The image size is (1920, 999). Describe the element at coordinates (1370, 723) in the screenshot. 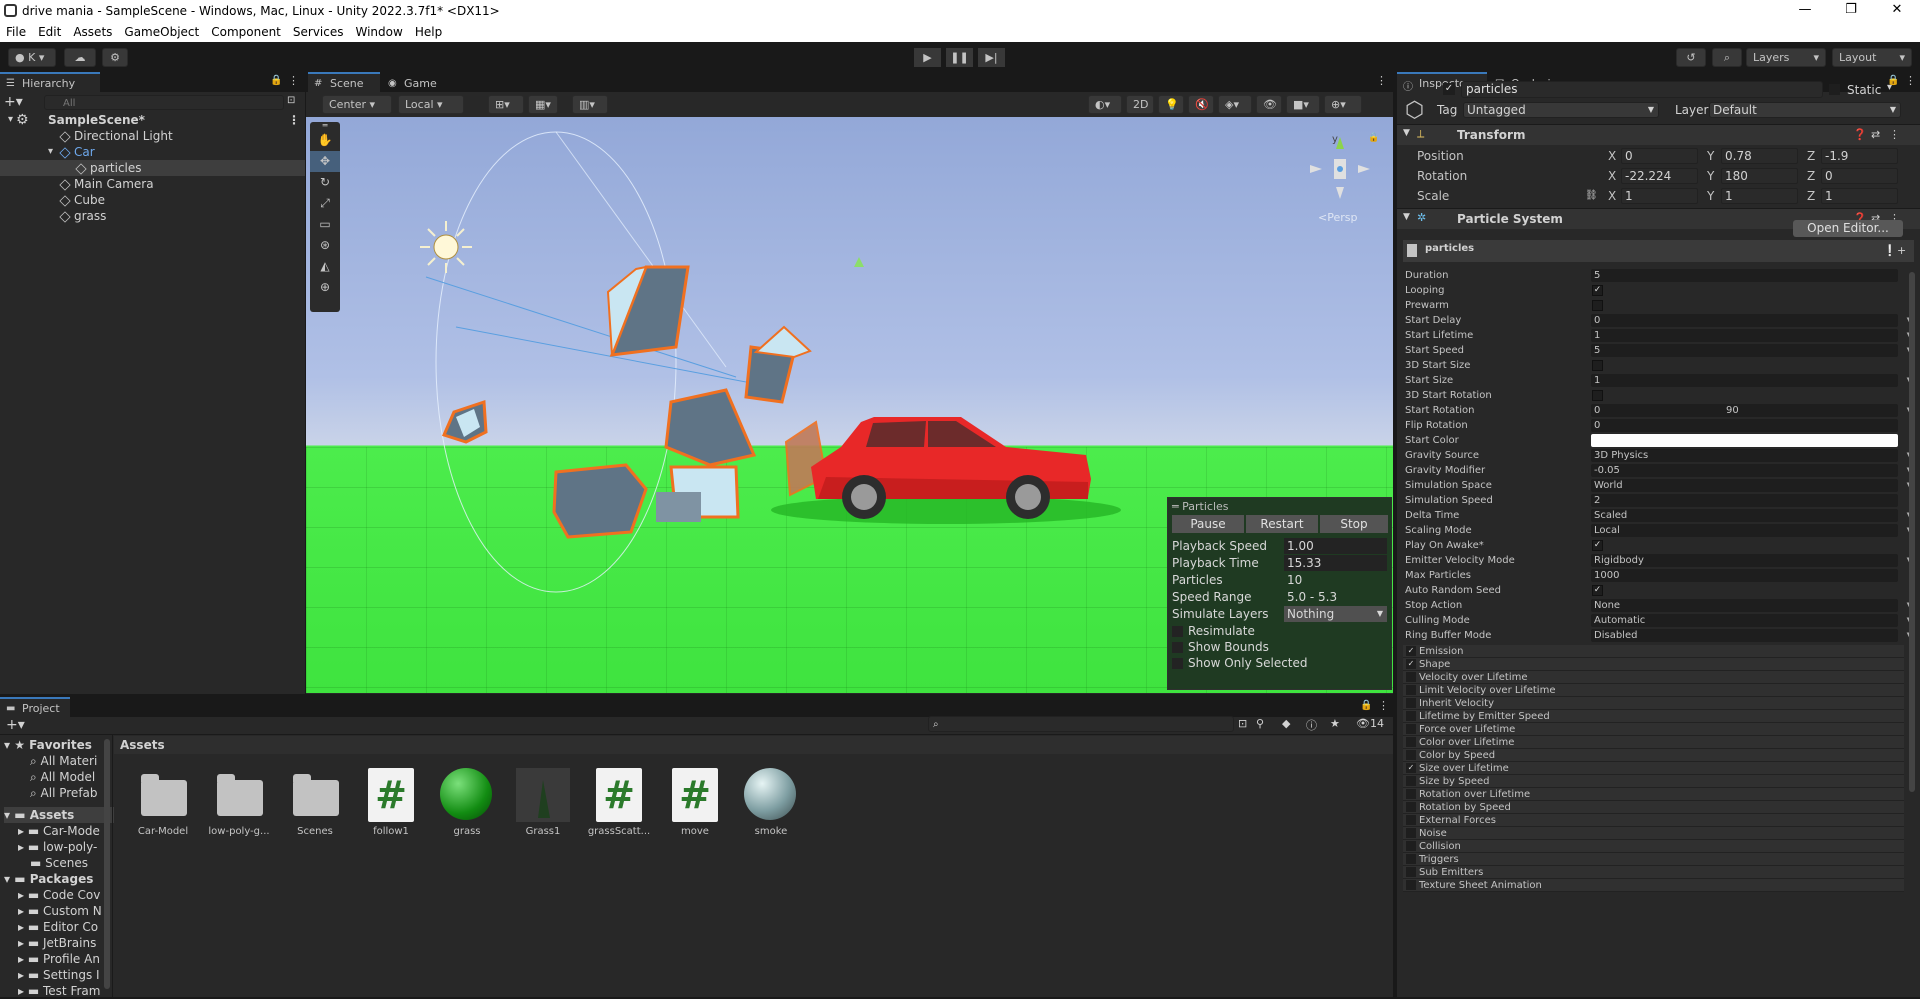

I see `hidden-packages-icon: 👁14` at that location.